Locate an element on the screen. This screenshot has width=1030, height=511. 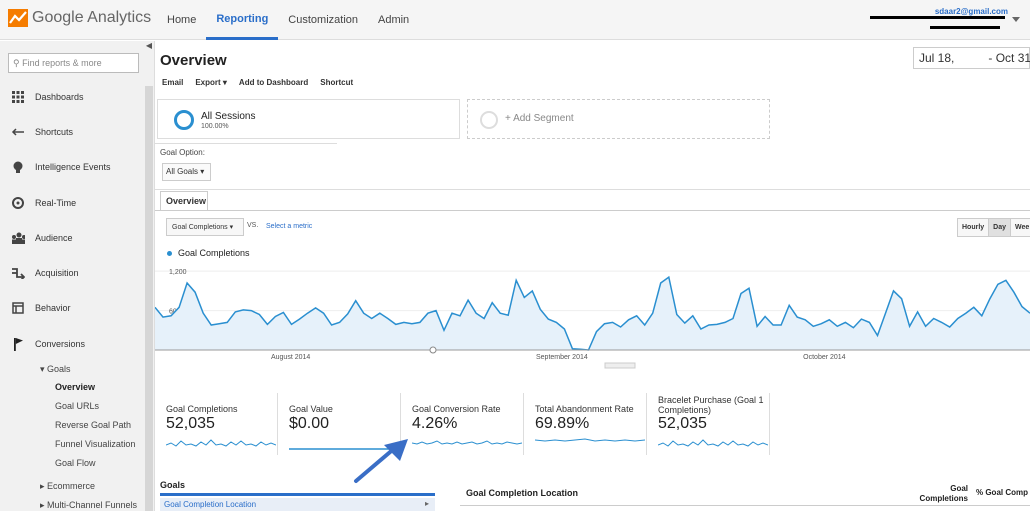
logo-text: Google Analytics is located at coordinates (92, 17).